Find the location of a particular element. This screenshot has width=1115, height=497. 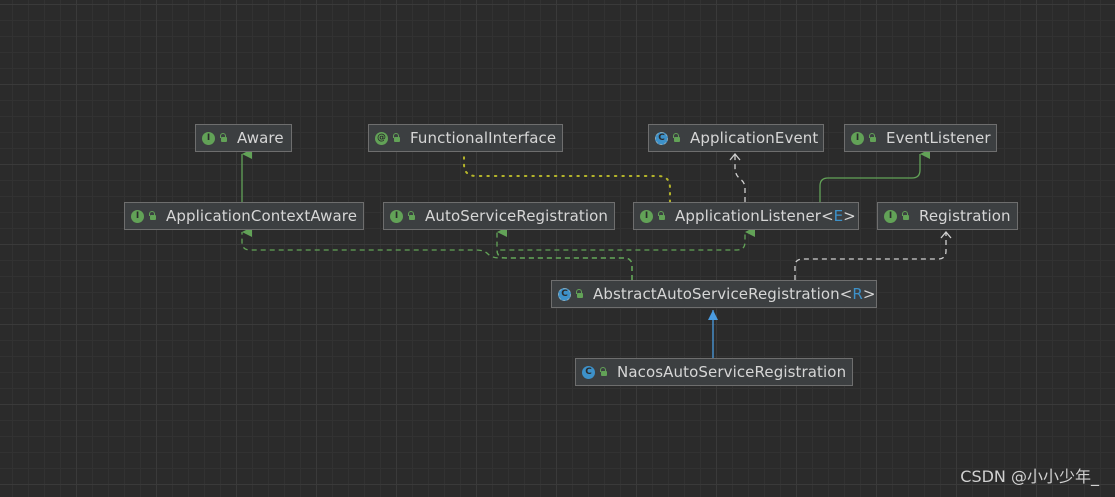

node-label: ApplicationContextAware is located at coordinates (262, 216).